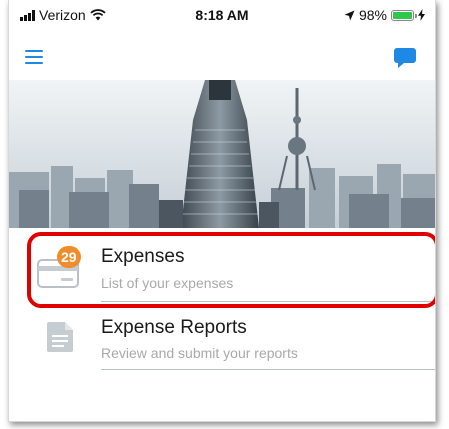  Describe the element at coordinates (174, 327) in the screenshot. I see `list-item-title: Expense Reports` at that location.